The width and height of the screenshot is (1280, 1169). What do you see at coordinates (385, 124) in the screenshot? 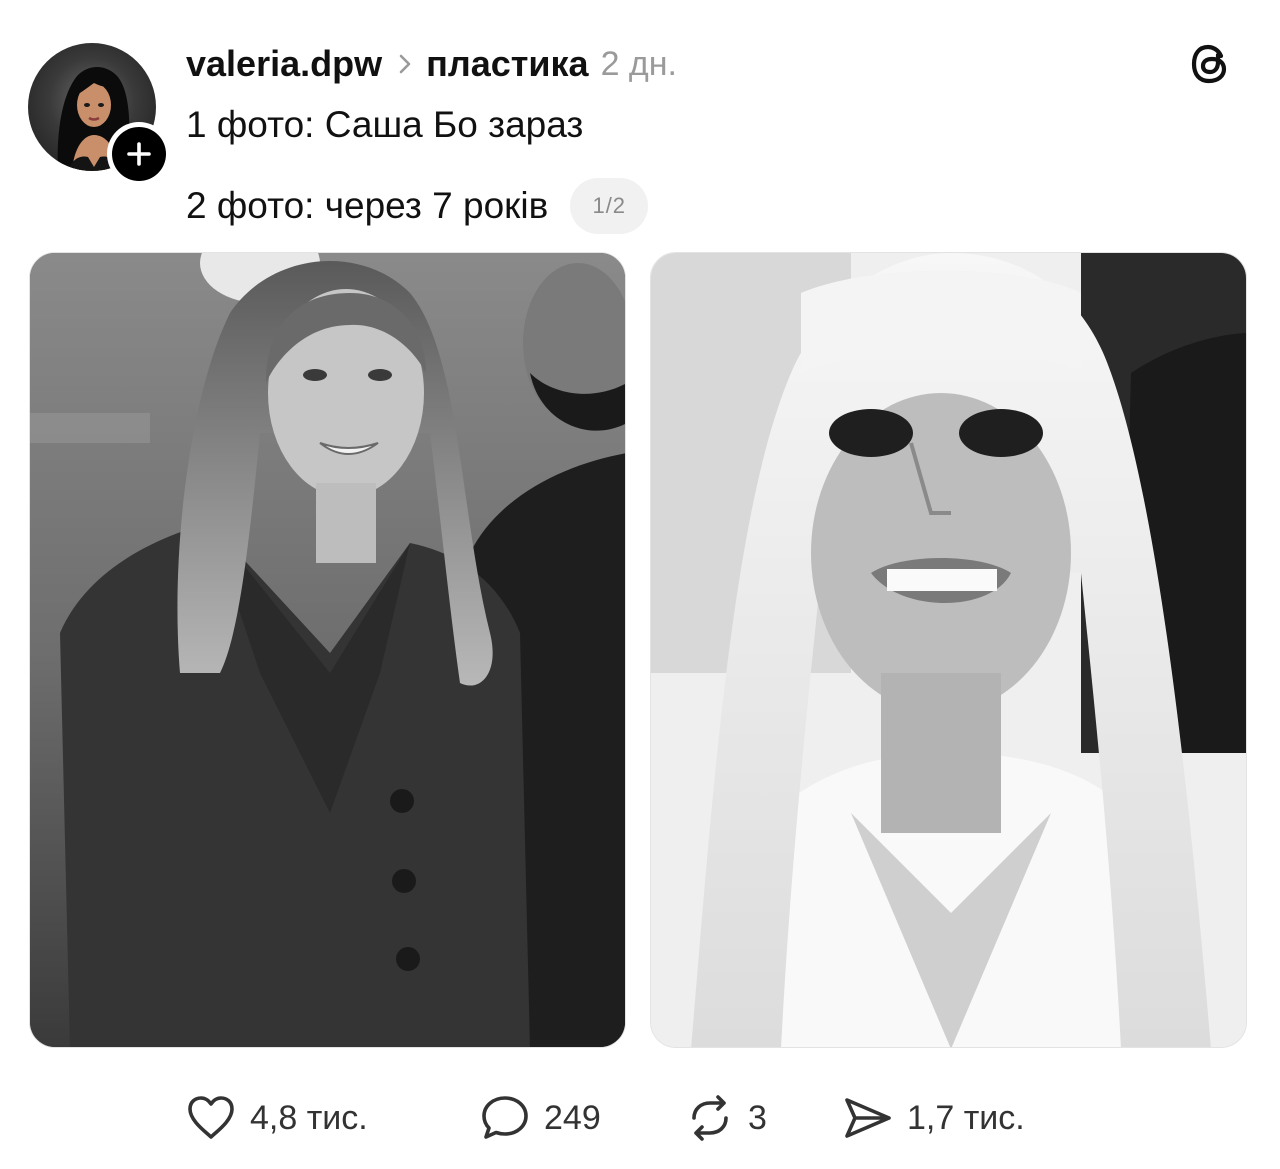
I see `post-caption-line-1: 1 фото: Саша Бо зараз` at bounding box center [385, 124].